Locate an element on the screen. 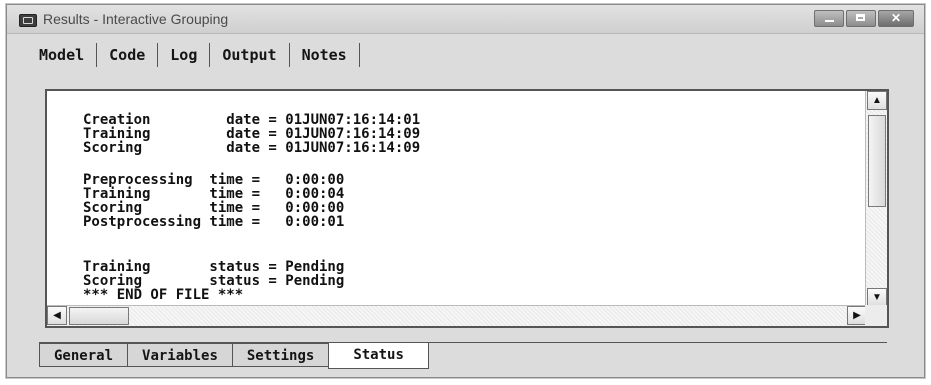  status-line: Preprocessing time = 0:00:00 is located at coordinates (214, 180).